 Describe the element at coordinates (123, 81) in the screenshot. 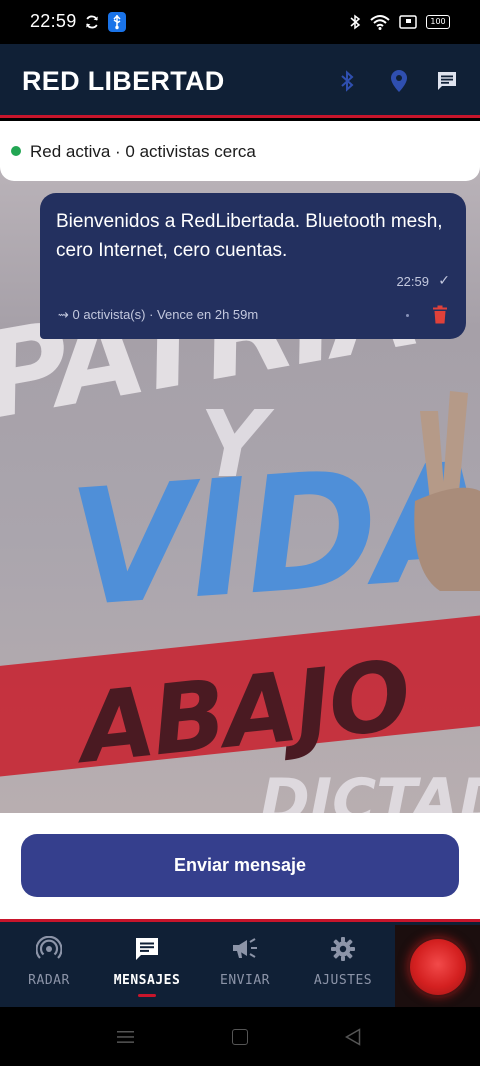

I see `app-title: RED LIBERTAD` at that location.